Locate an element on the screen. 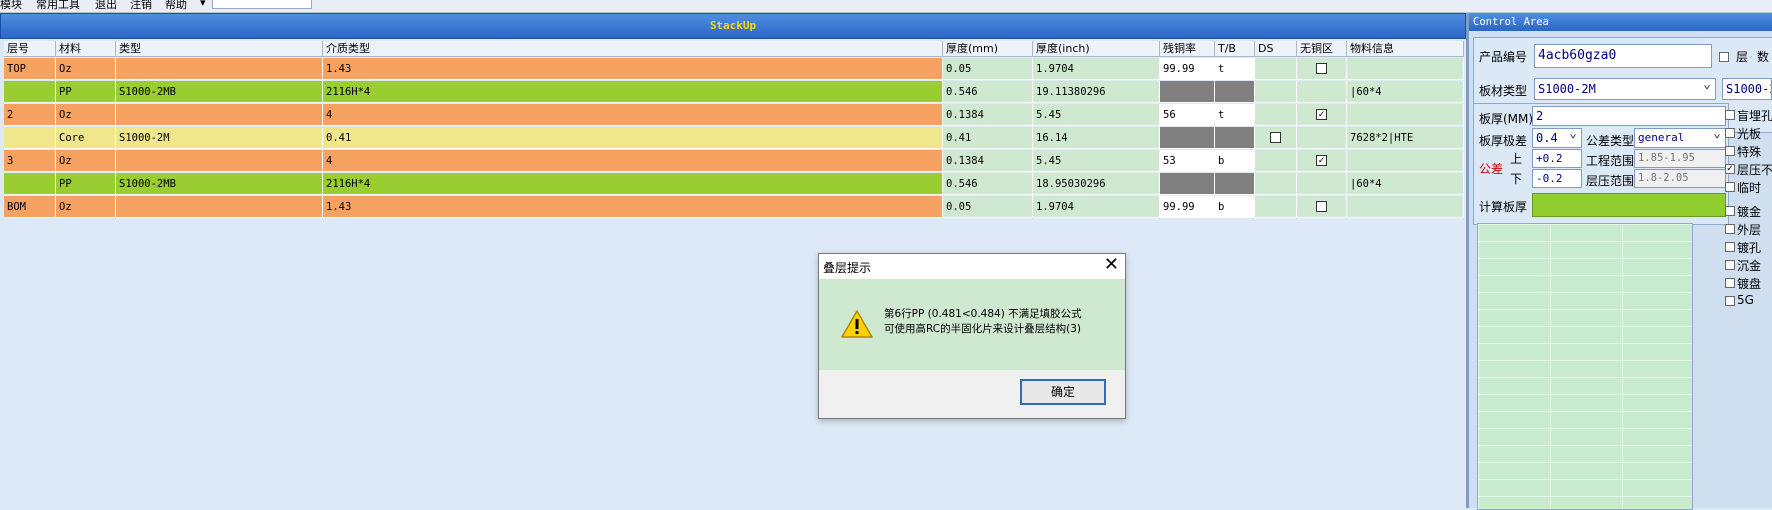 This screenshot has width=1772, height=510. column-header-info: 物料信息 is located at coordinates (1405, 49).